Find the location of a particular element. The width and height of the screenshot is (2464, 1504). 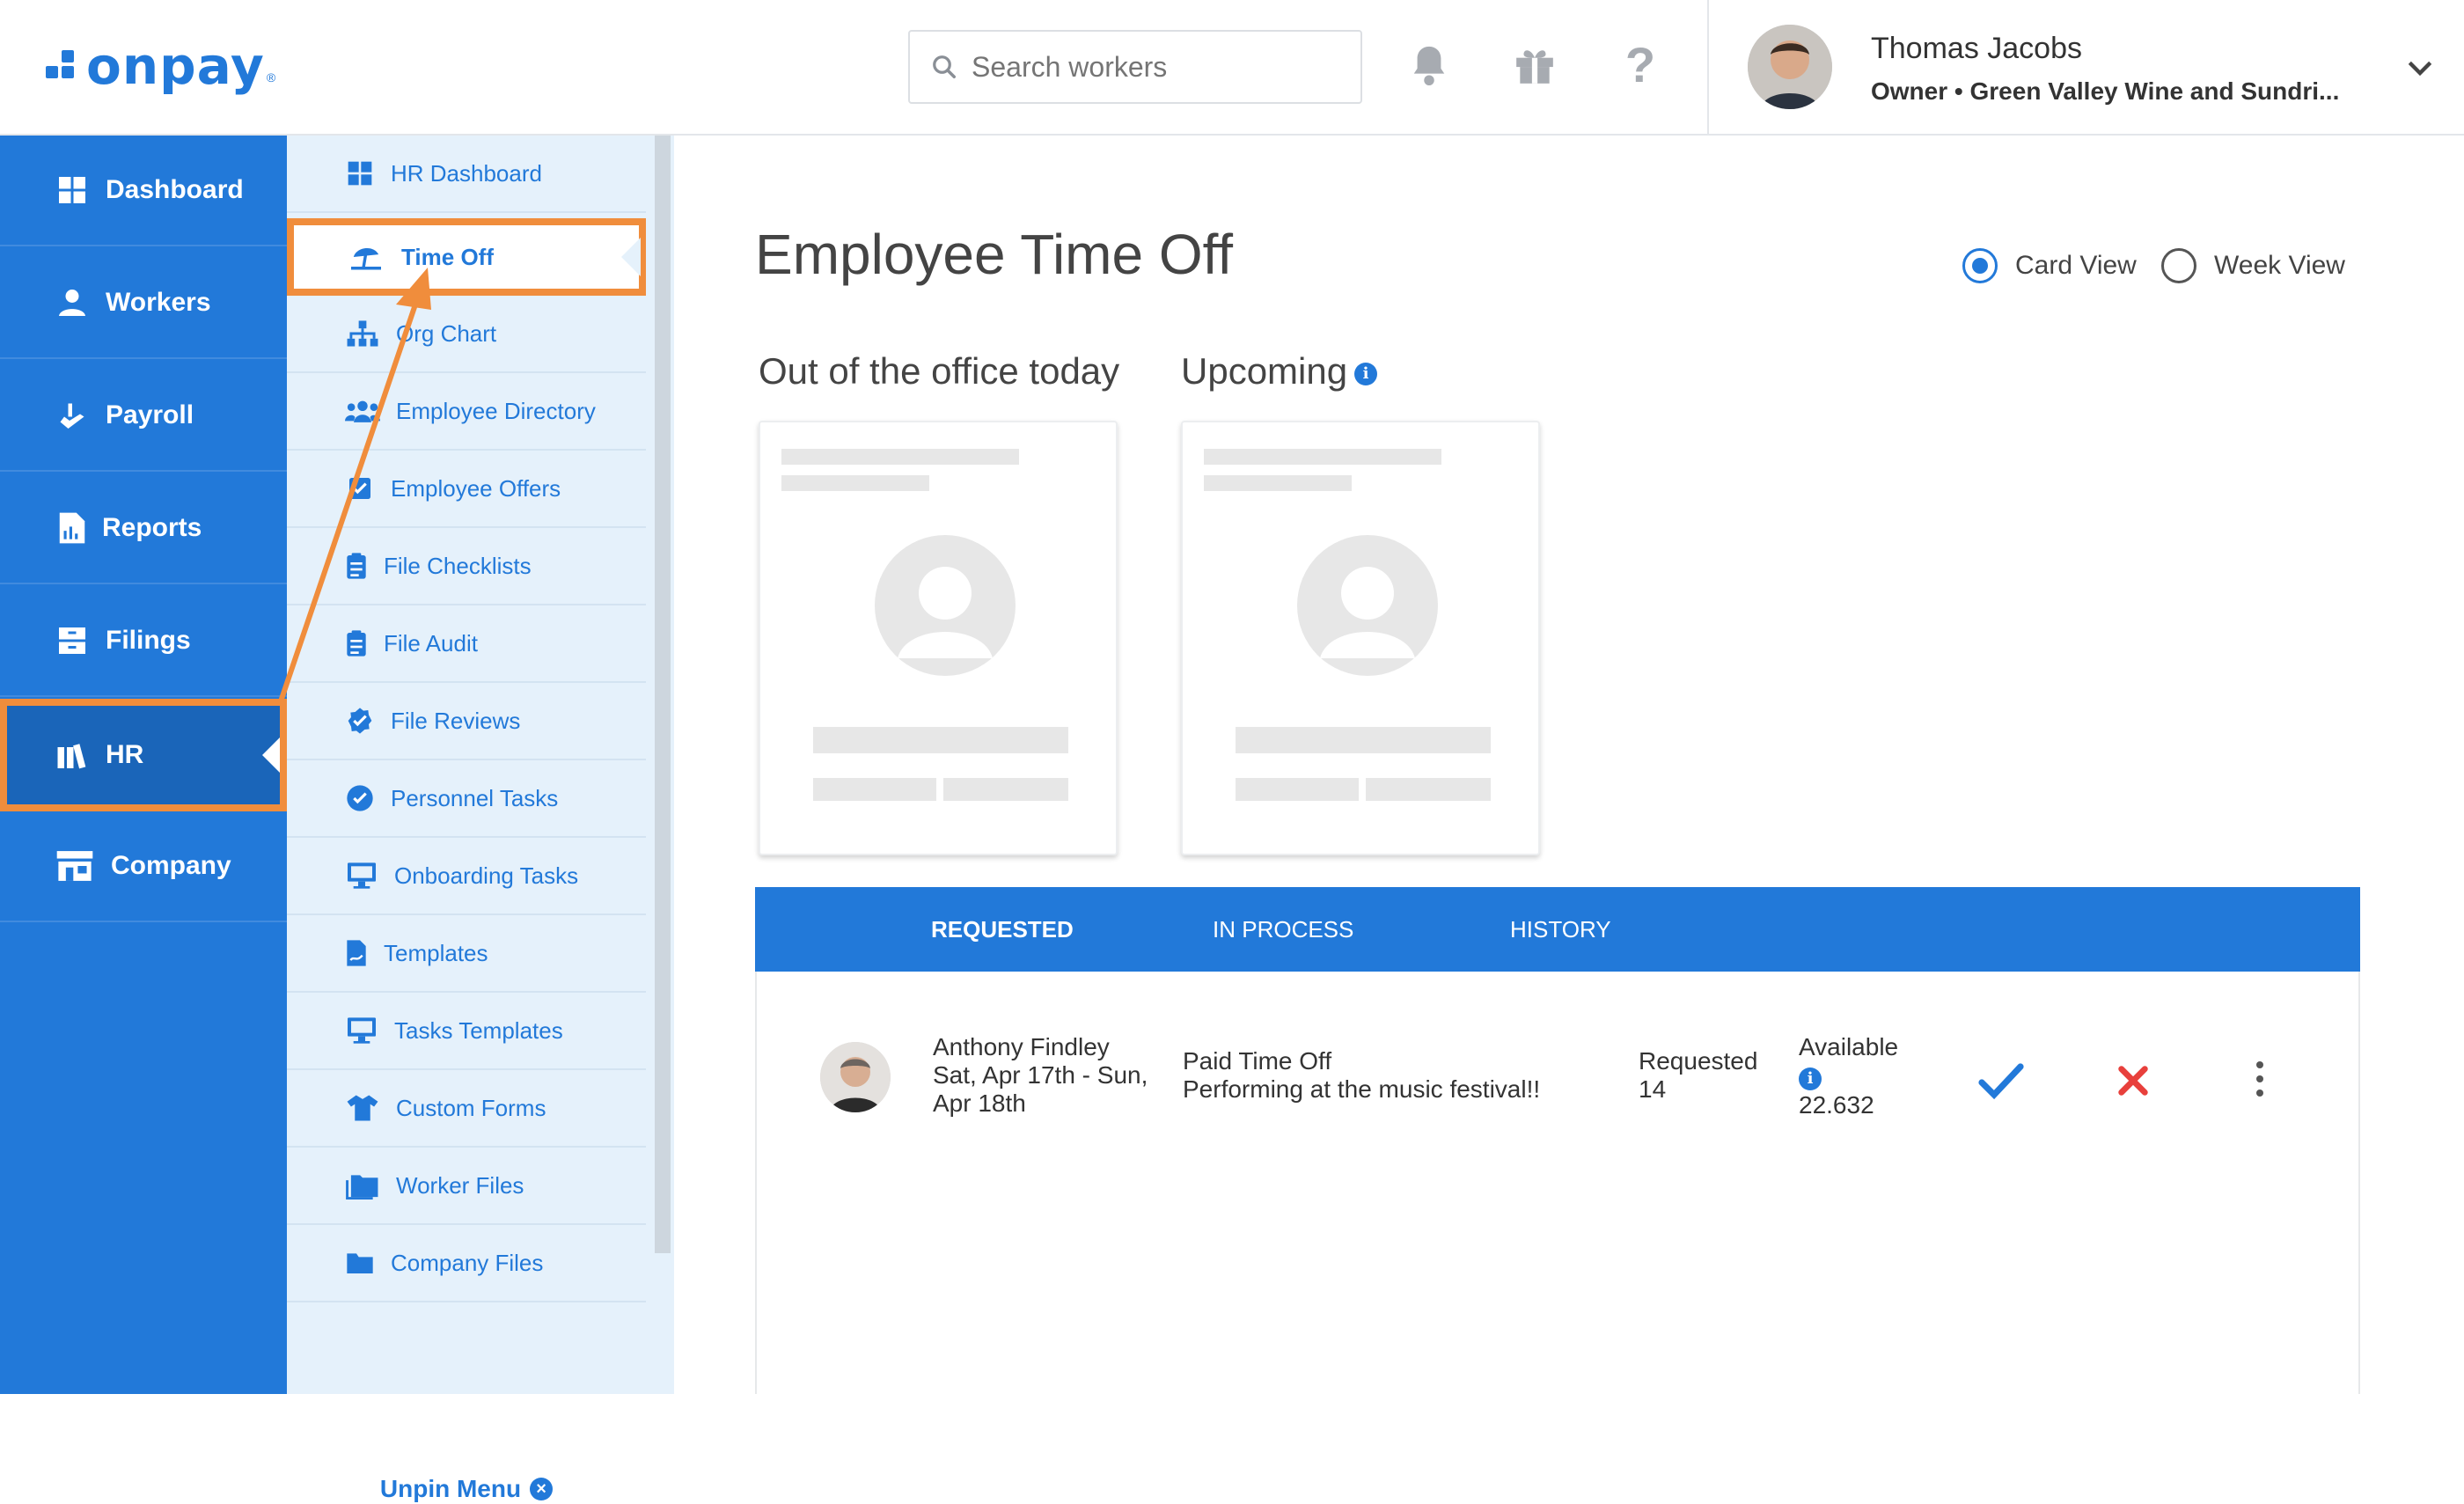

clipboard-icon is located at coordinates (356, 643).